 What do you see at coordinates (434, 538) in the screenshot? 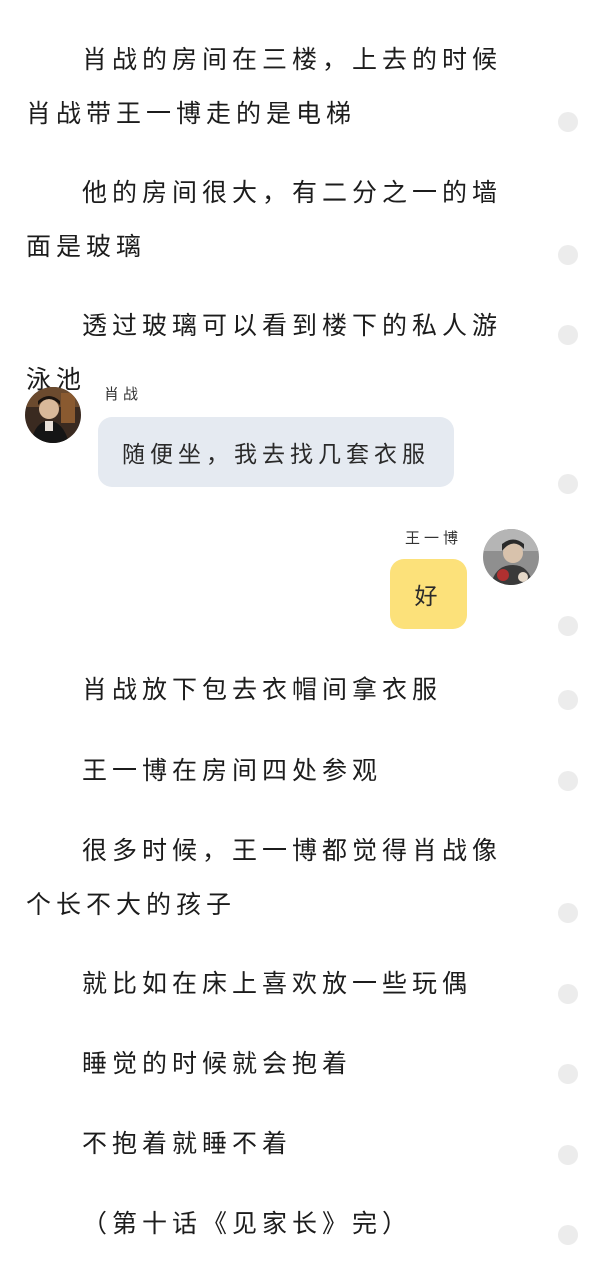
I see `sender-name: 王一博` at bounding box center [434, 538].